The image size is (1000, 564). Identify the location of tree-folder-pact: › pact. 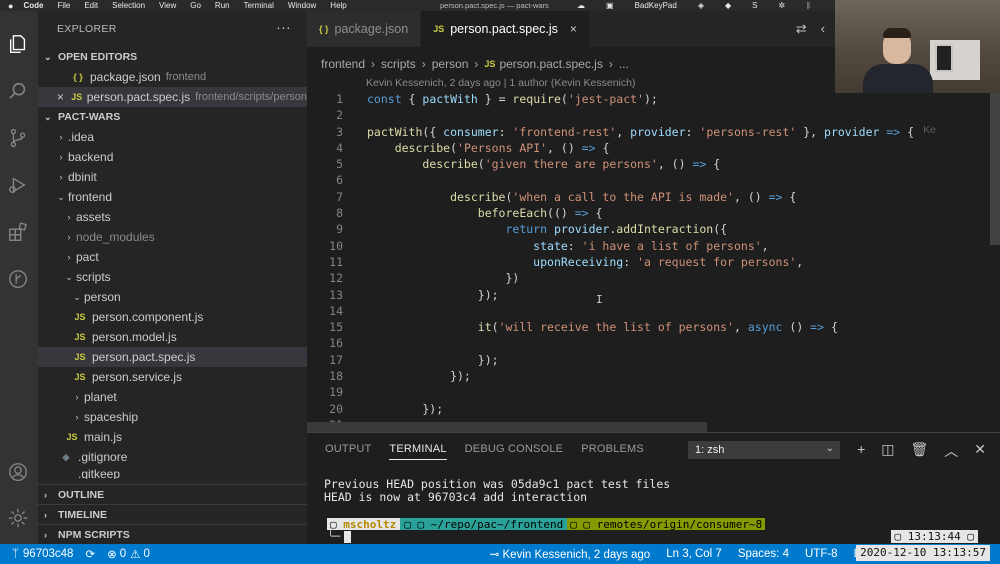
(172, 257).